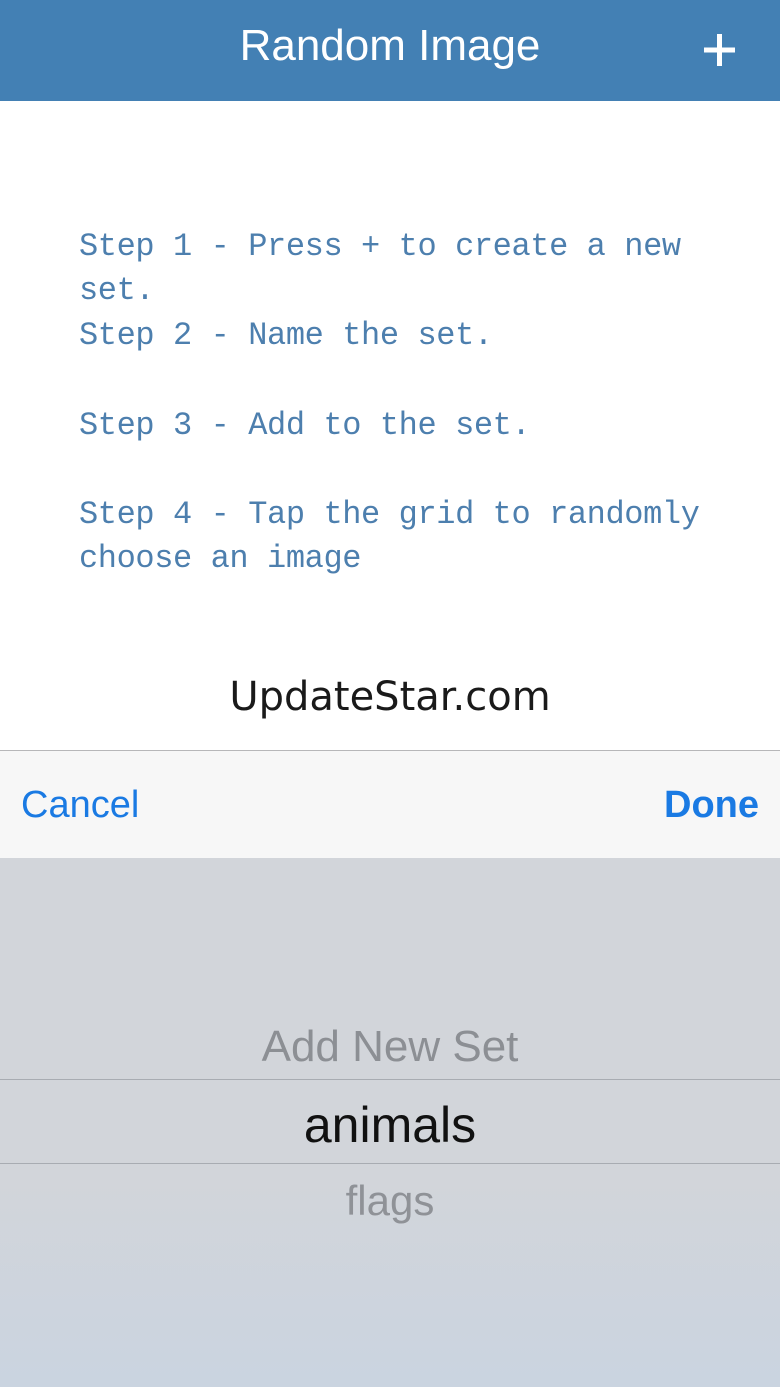 Image resolution: width=780 pixels, height=1387 pixels. Describe the element at coordinates (390, 1047) in the screenshot. I see `picker-option-add-new-set: Add New Set` at that location.